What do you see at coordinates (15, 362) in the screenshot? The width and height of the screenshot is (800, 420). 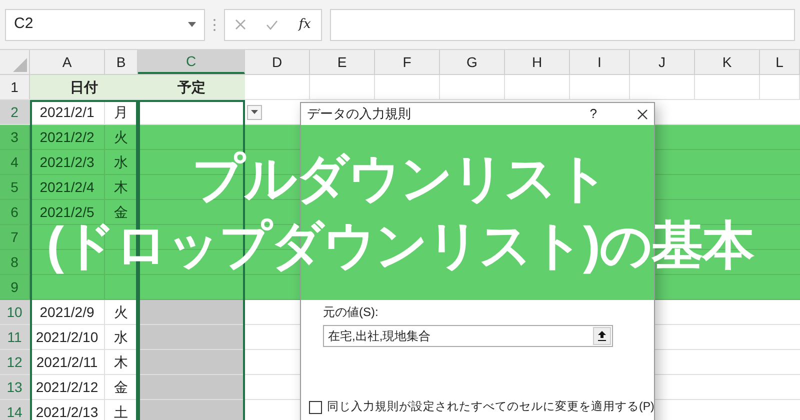 I see `row-number: 12` at bounding box center [15, 362].